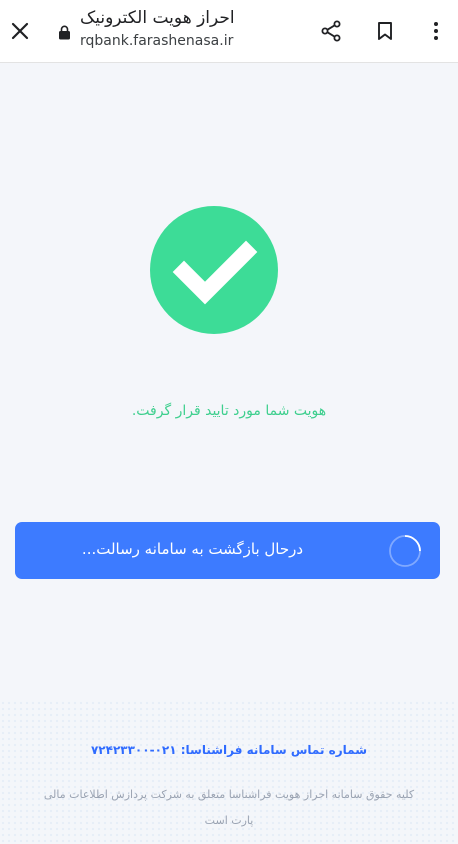 The image size is (458, 844). Describe the element at coordinates (405, 551) in the screenshot. I see `loading-spinner-icon` at that location.